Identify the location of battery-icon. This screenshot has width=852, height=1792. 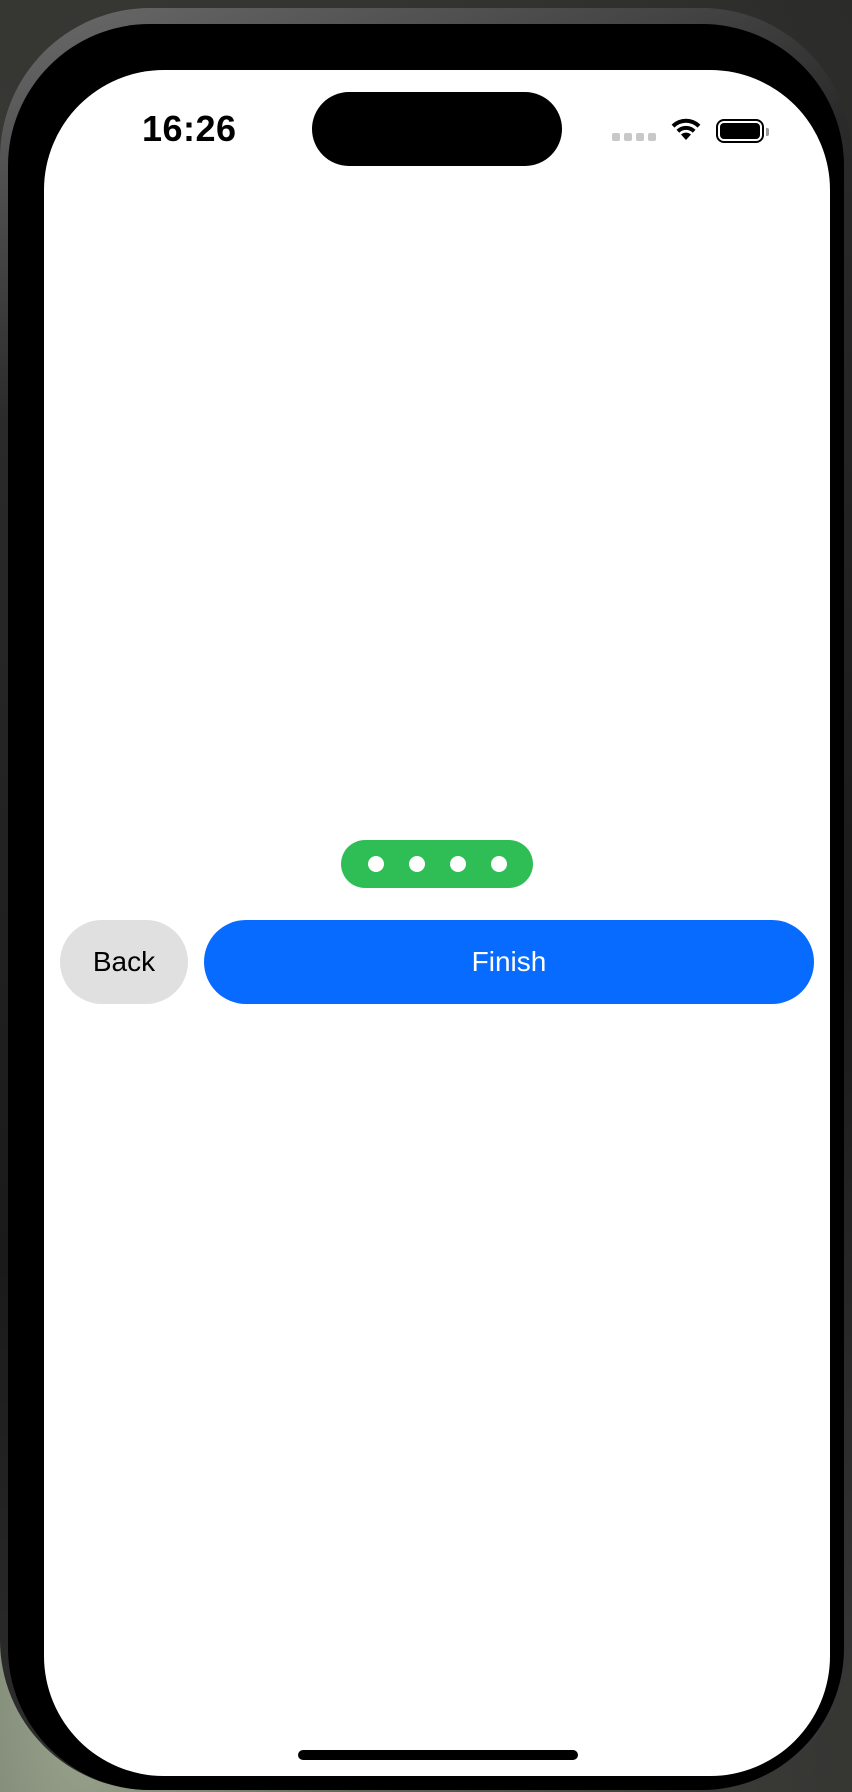
(742, 130).